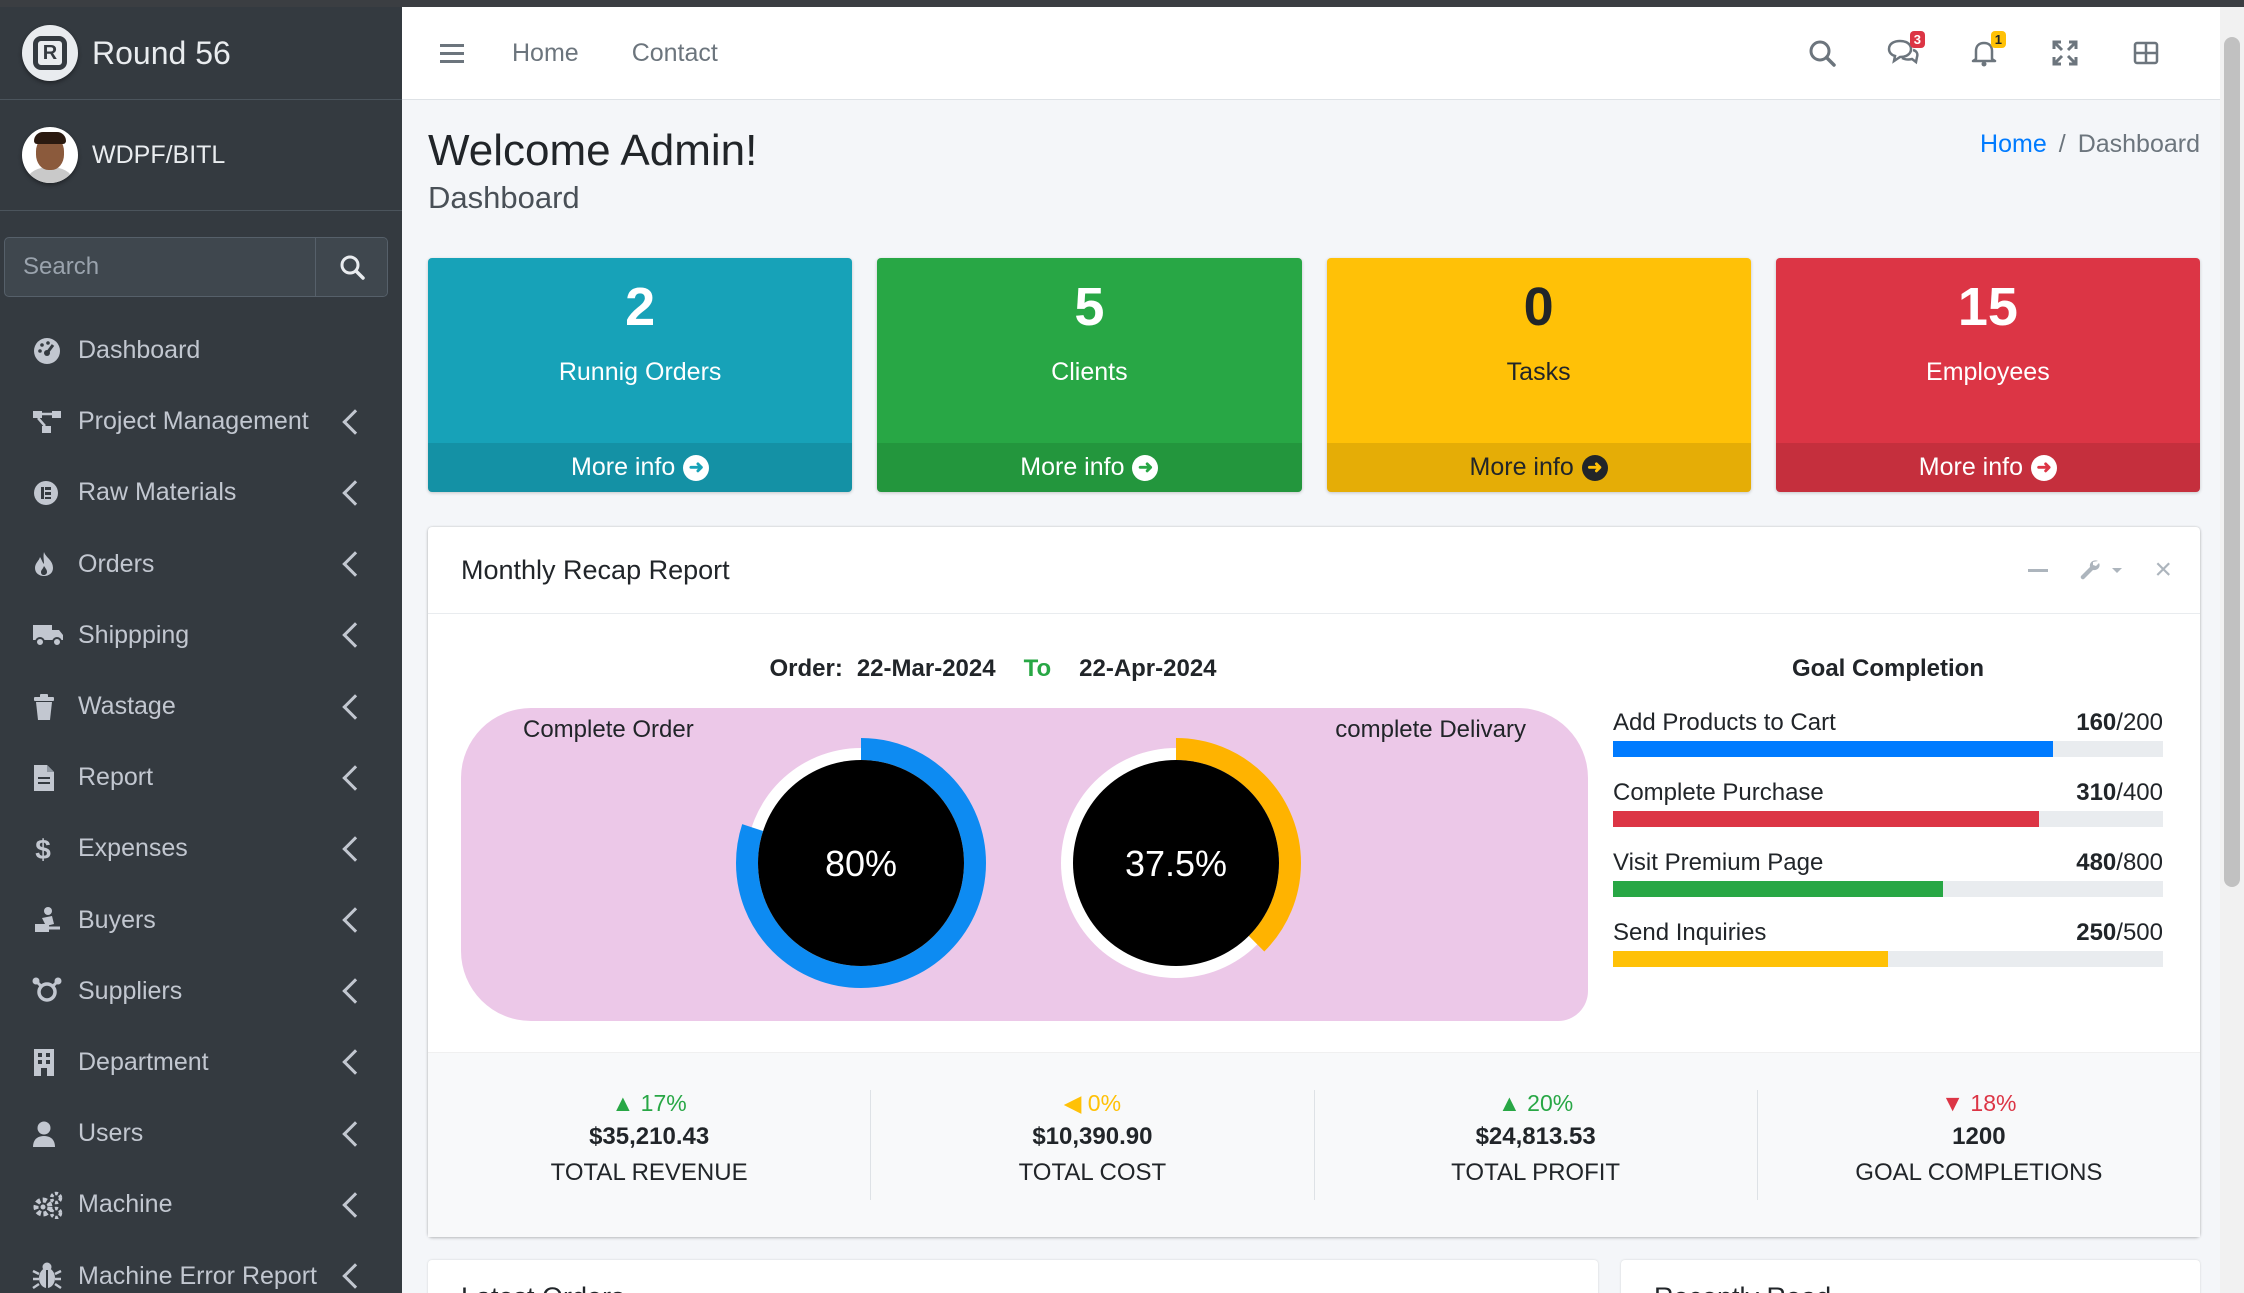  Describe the element at coordinates (49, 635) in the screenshot. I see `truck-icon` at that location.